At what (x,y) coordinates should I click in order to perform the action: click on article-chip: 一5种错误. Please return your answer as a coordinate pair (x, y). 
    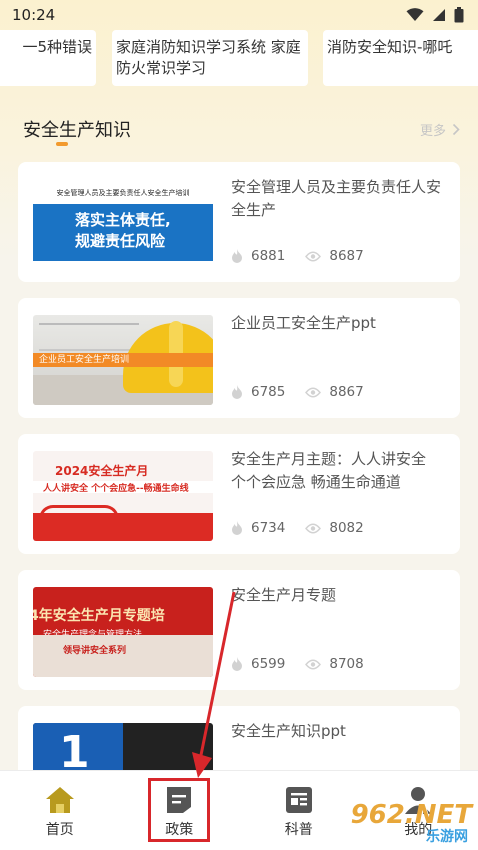
    Looking at the image, I should click on (48, 58).